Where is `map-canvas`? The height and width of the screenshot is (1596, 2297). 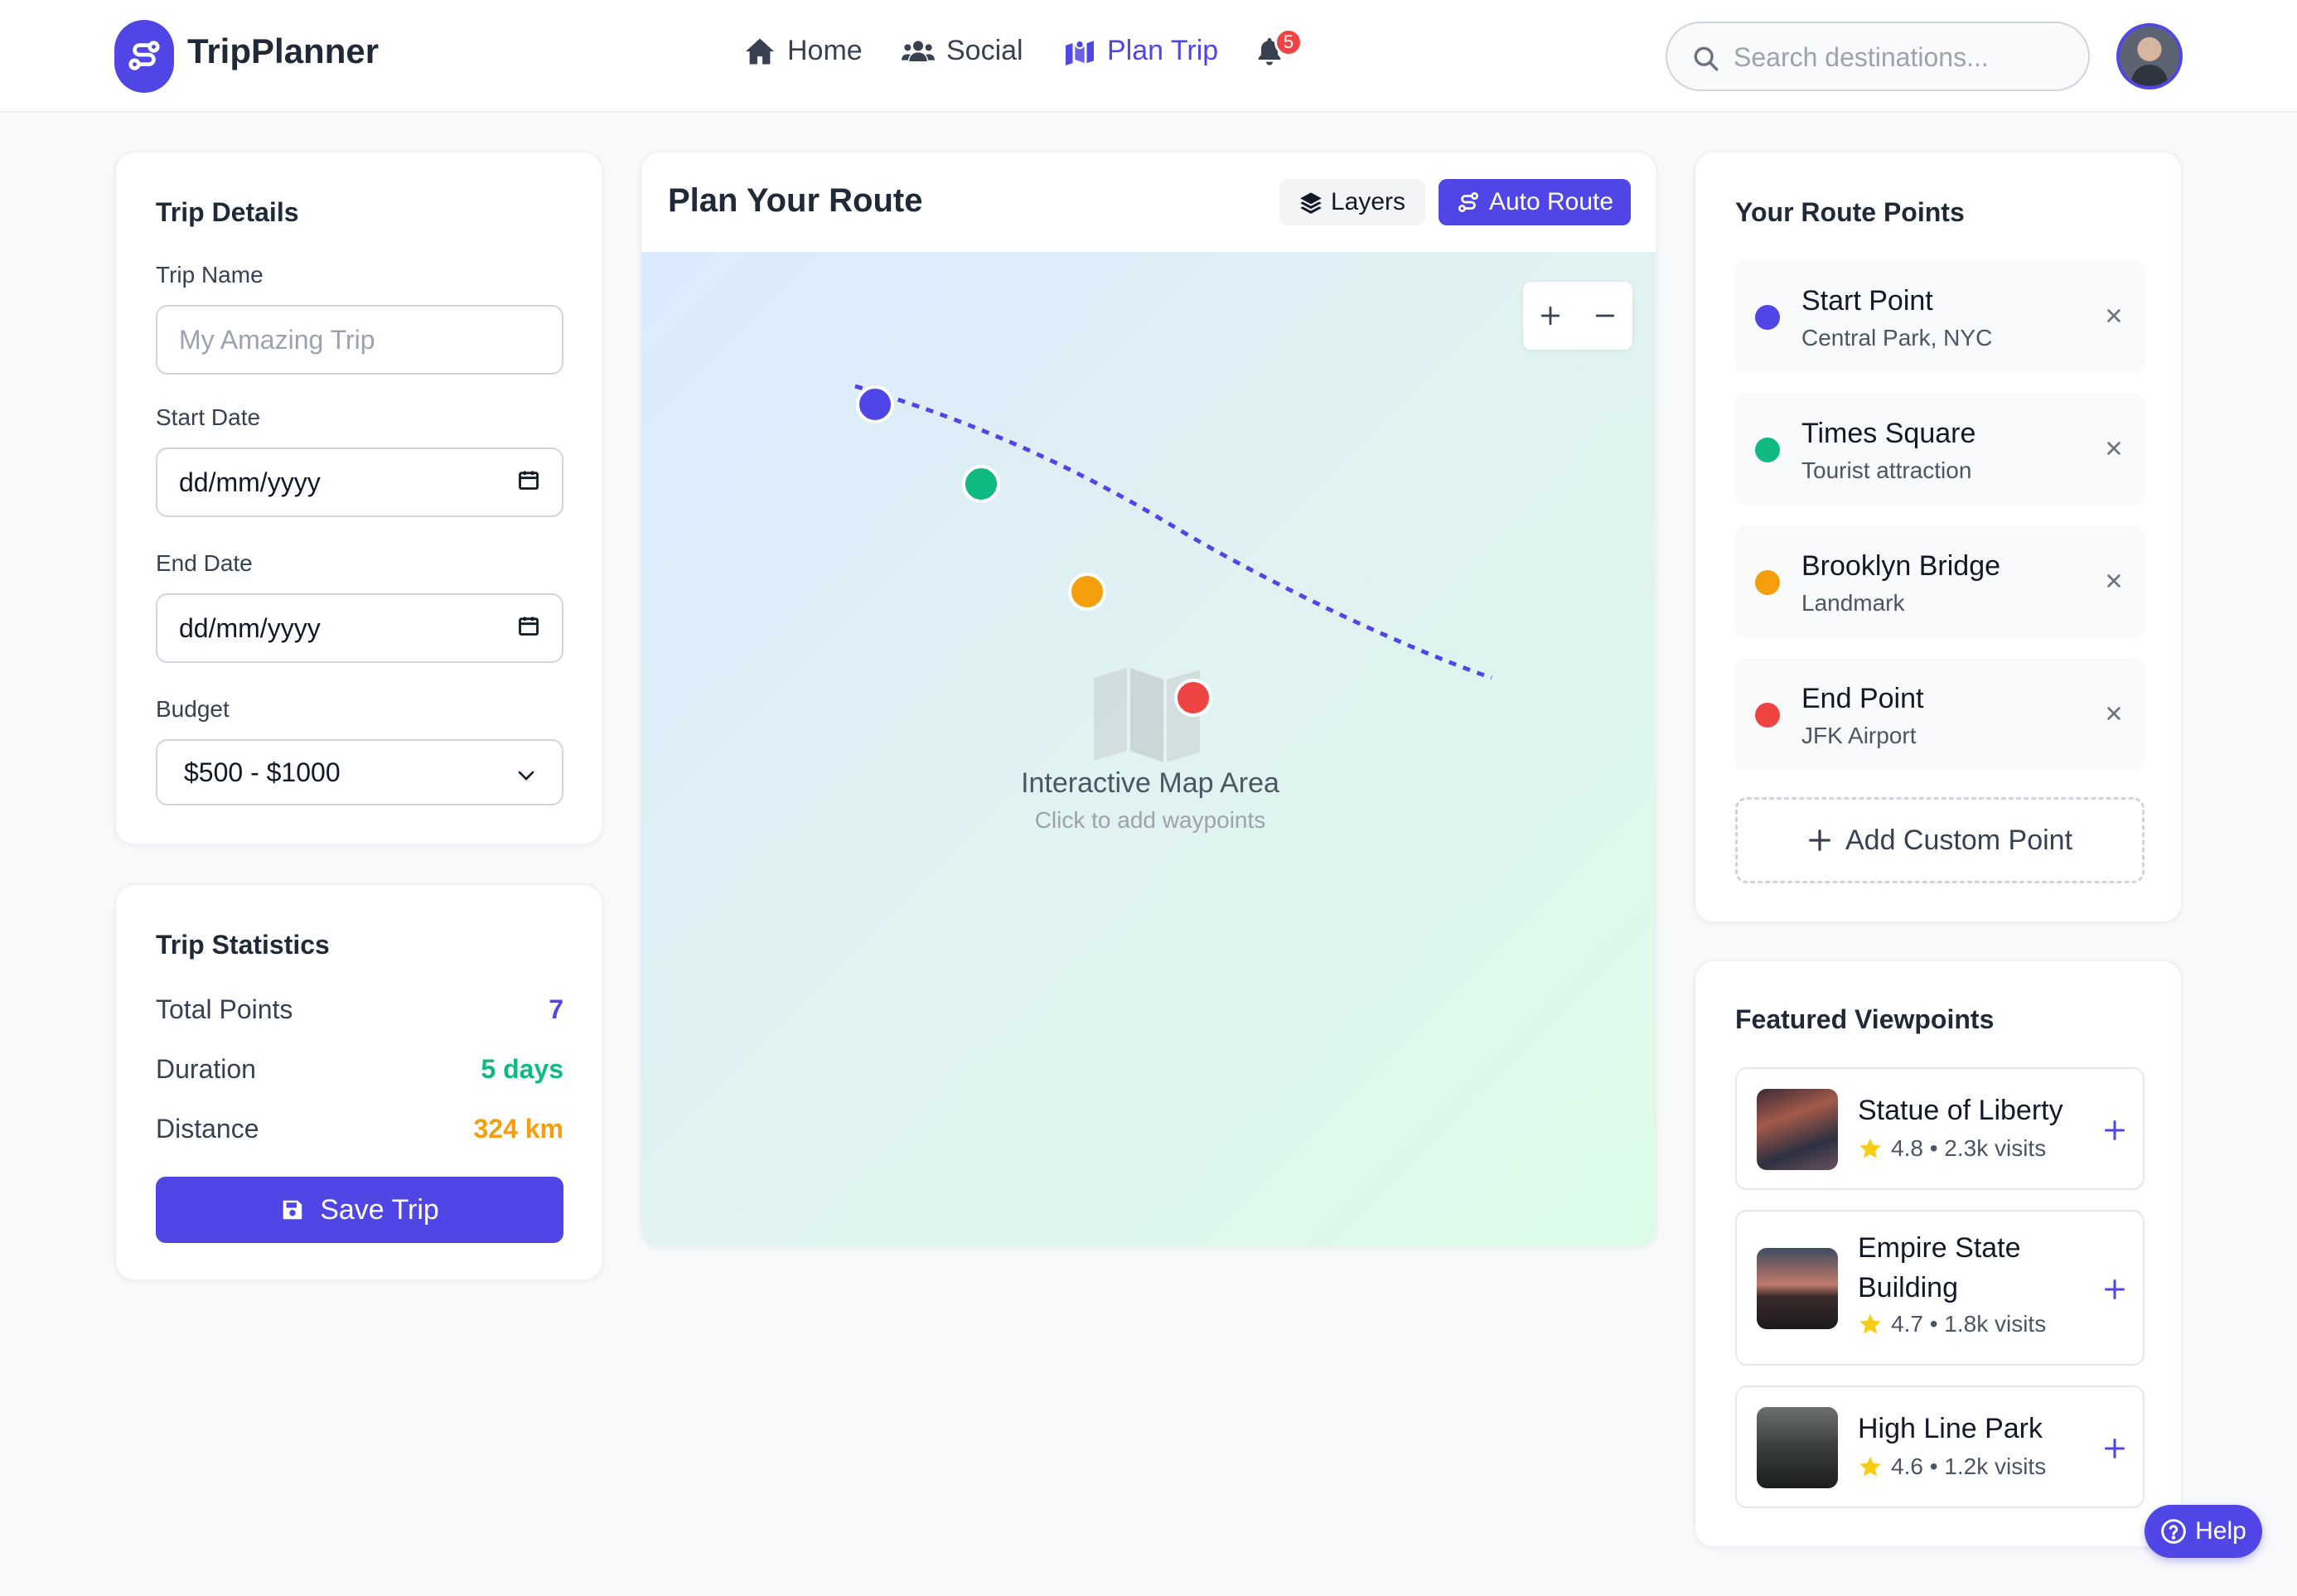 map-canvas is located at coordinates (1173, 573).